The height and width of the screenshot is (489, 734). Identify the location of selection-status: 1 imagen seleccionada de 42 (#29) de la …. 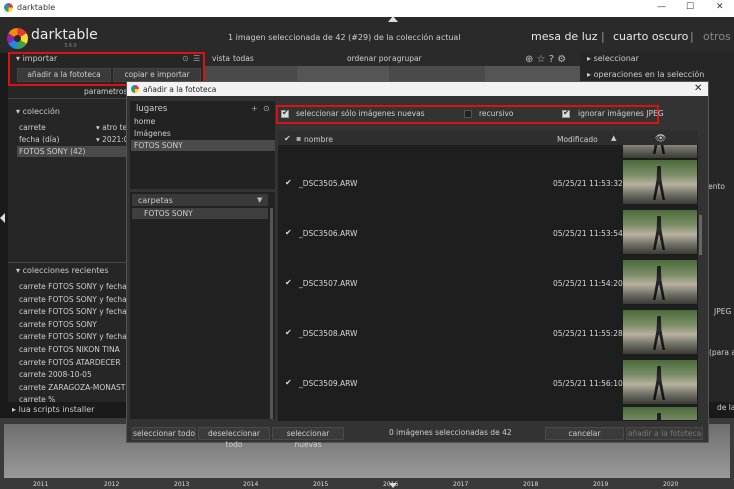
(344, 37).